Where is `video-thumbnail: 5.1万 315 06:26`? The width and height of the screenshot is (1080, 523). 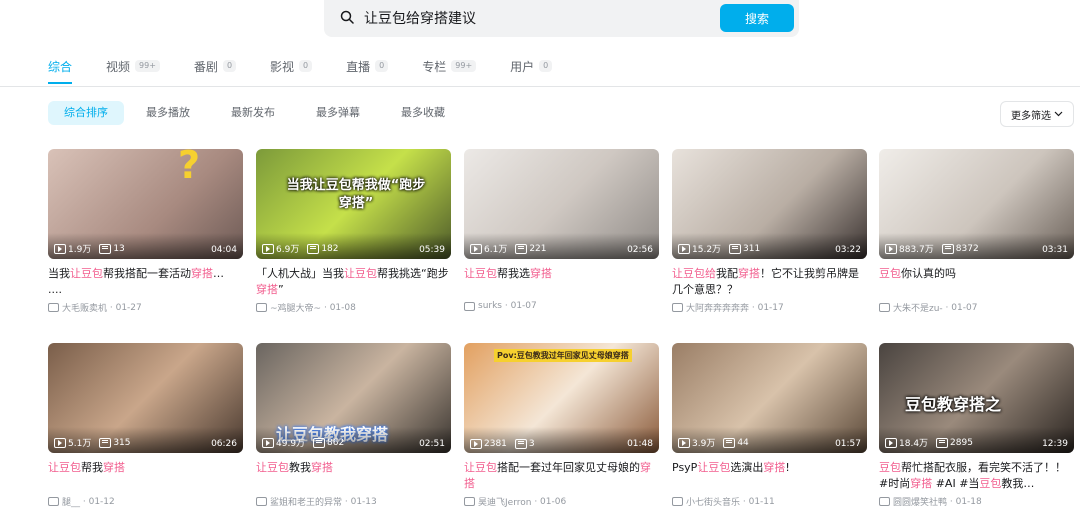 video-thumbnail: 5.1万 315 06:26 is located at coordinates (145, 398).